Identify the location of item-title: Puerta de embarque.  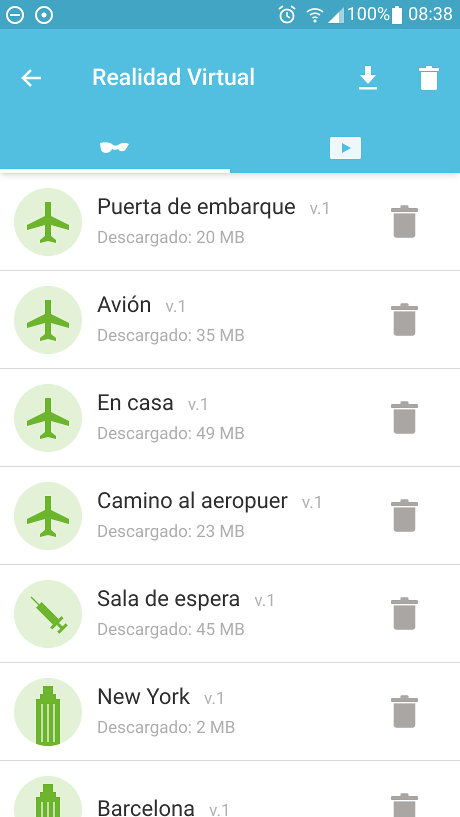
(196, 208).